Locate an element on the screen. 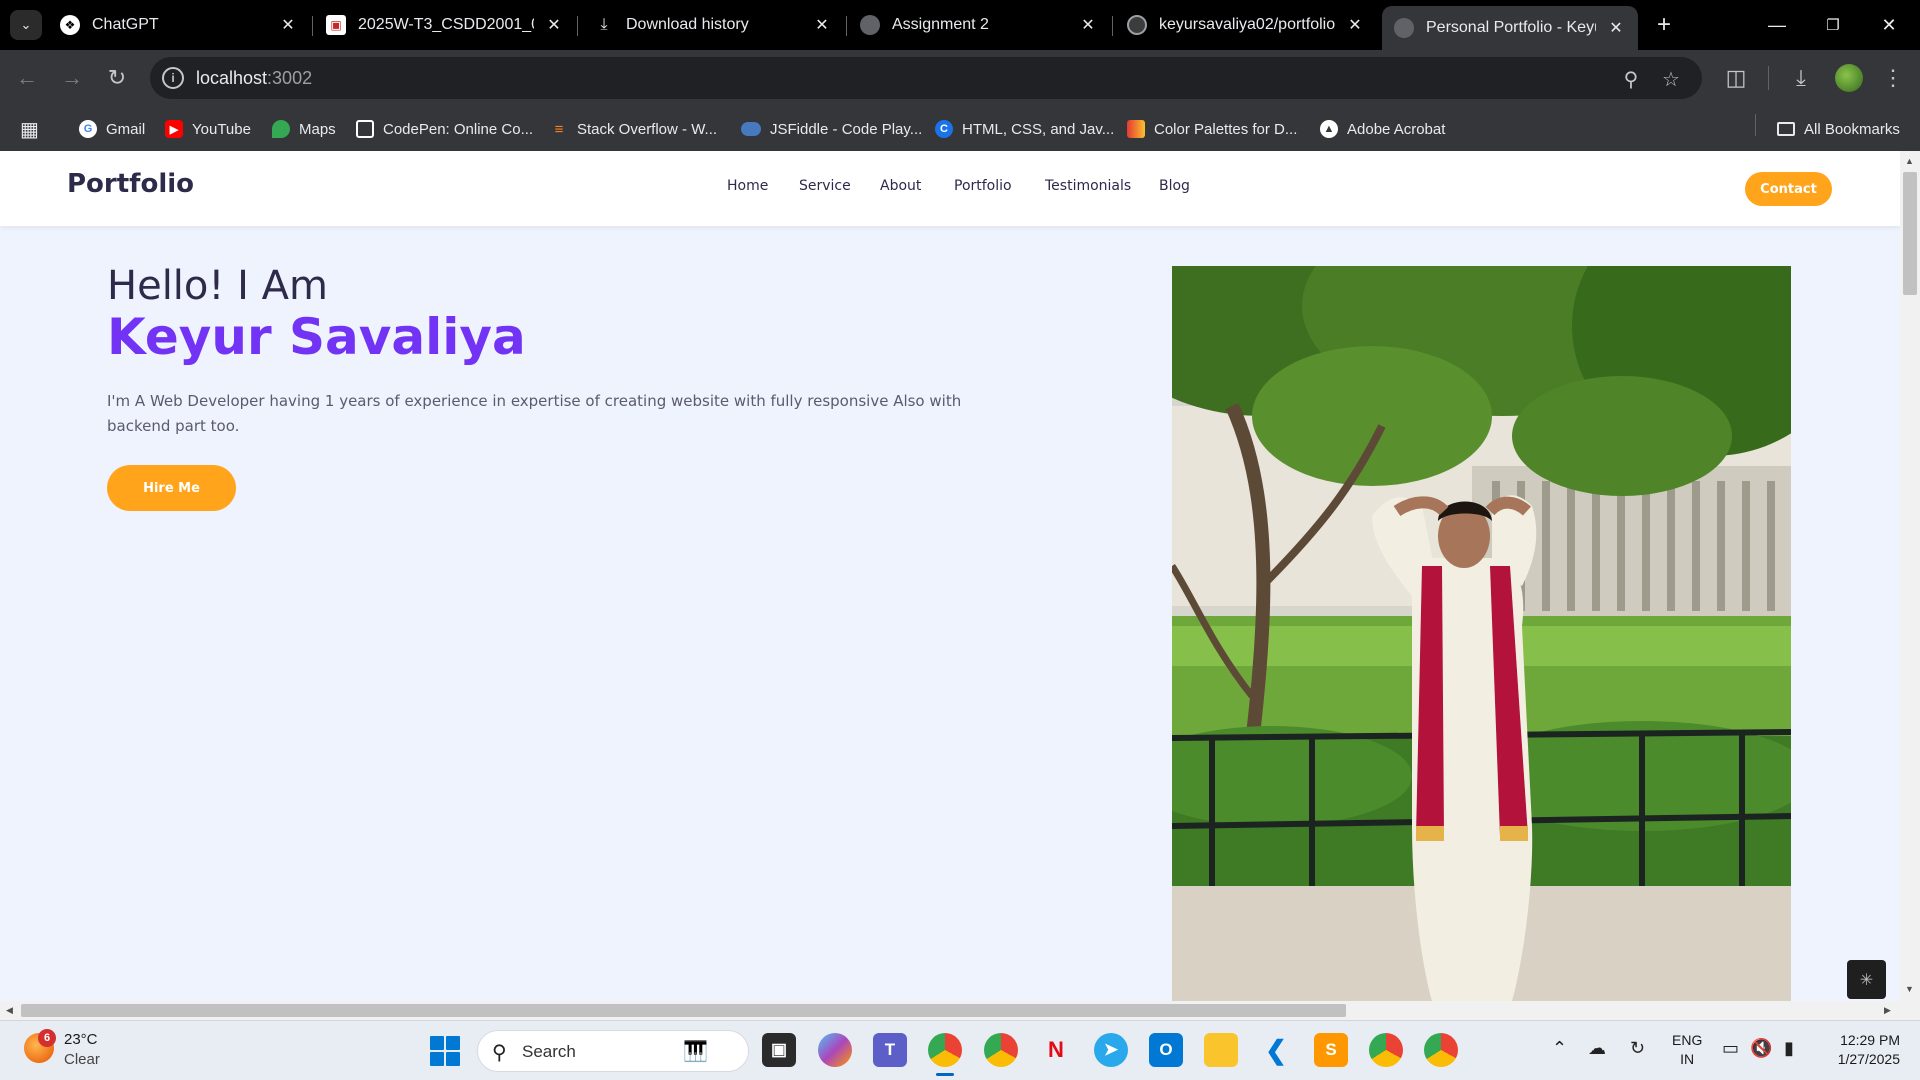 This screenshot has height=1080, width=1920. tab-personal-portfolio: Personal Portfolio - Keyur S ✕ is located at coordinates (1510, 28).